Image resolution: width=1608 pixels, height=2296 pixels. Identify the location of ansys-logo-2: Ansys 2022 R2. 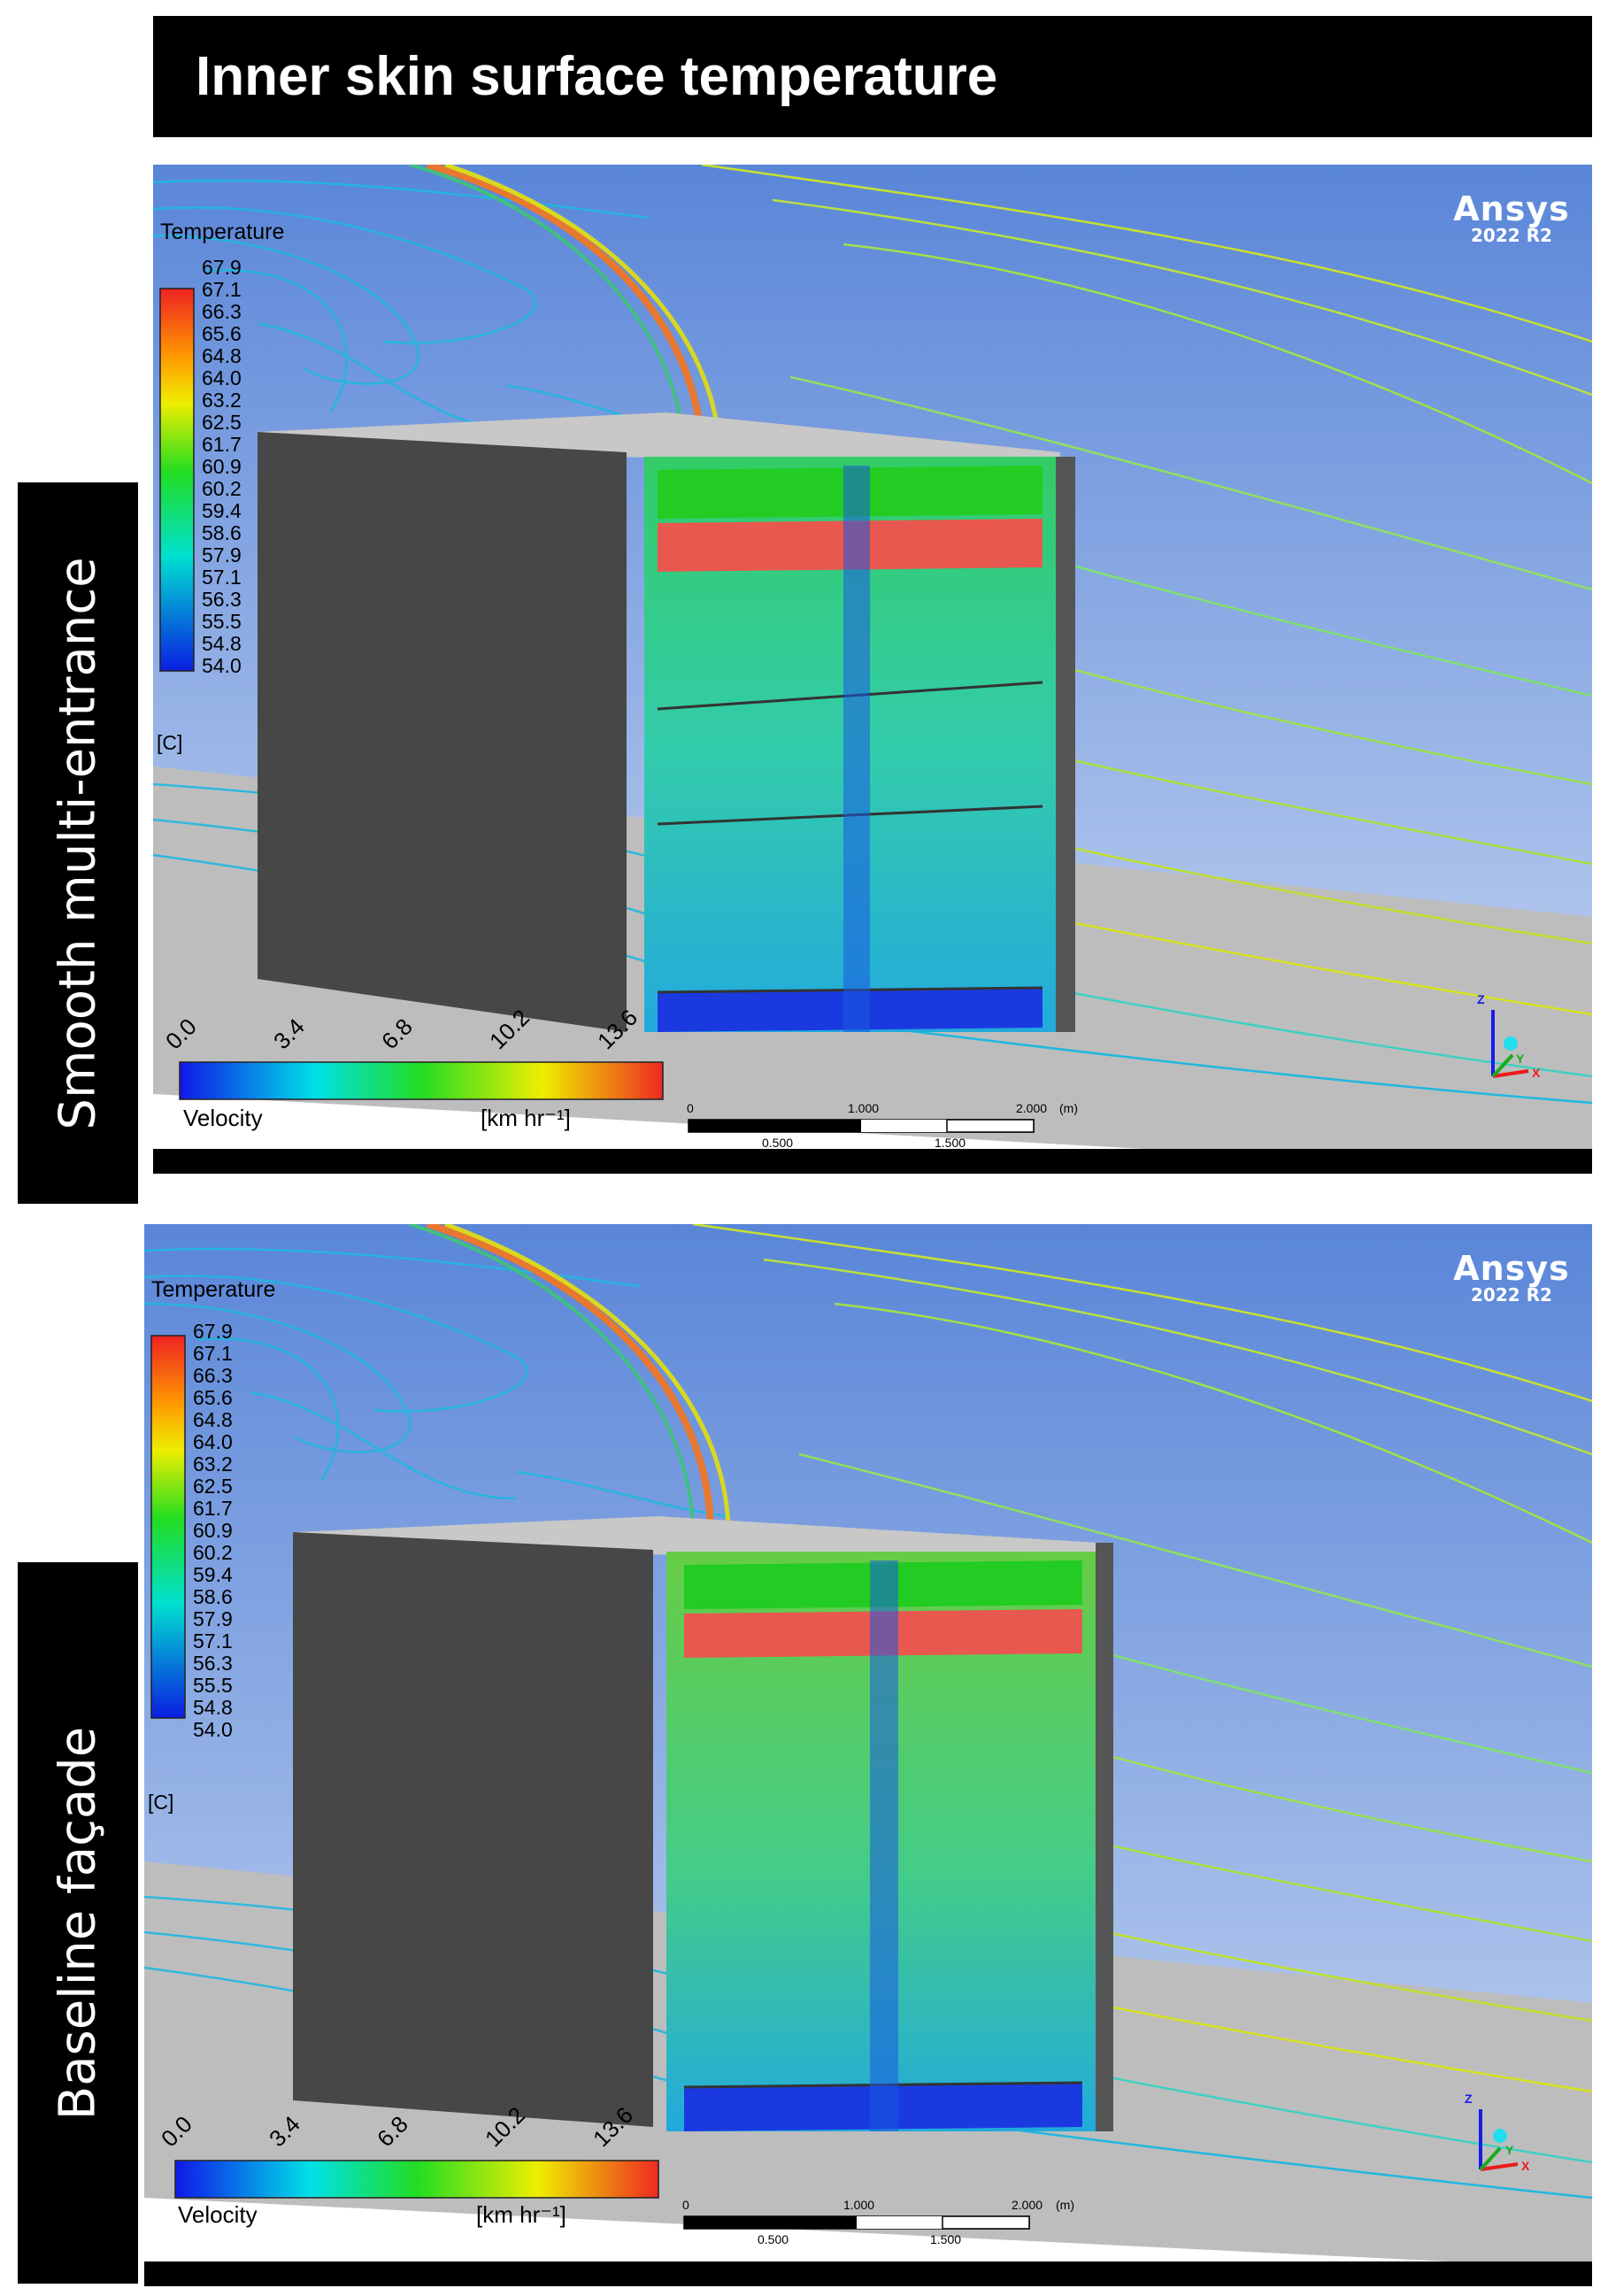
(1511, 1277).